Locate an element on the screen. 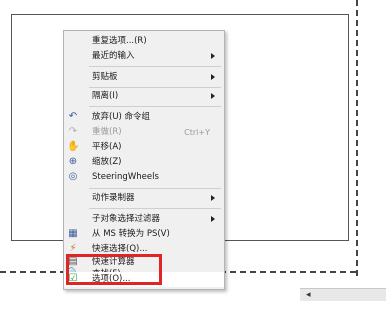  menu-item-label: 重复选项...(R) is located at coordinates (119, 41).